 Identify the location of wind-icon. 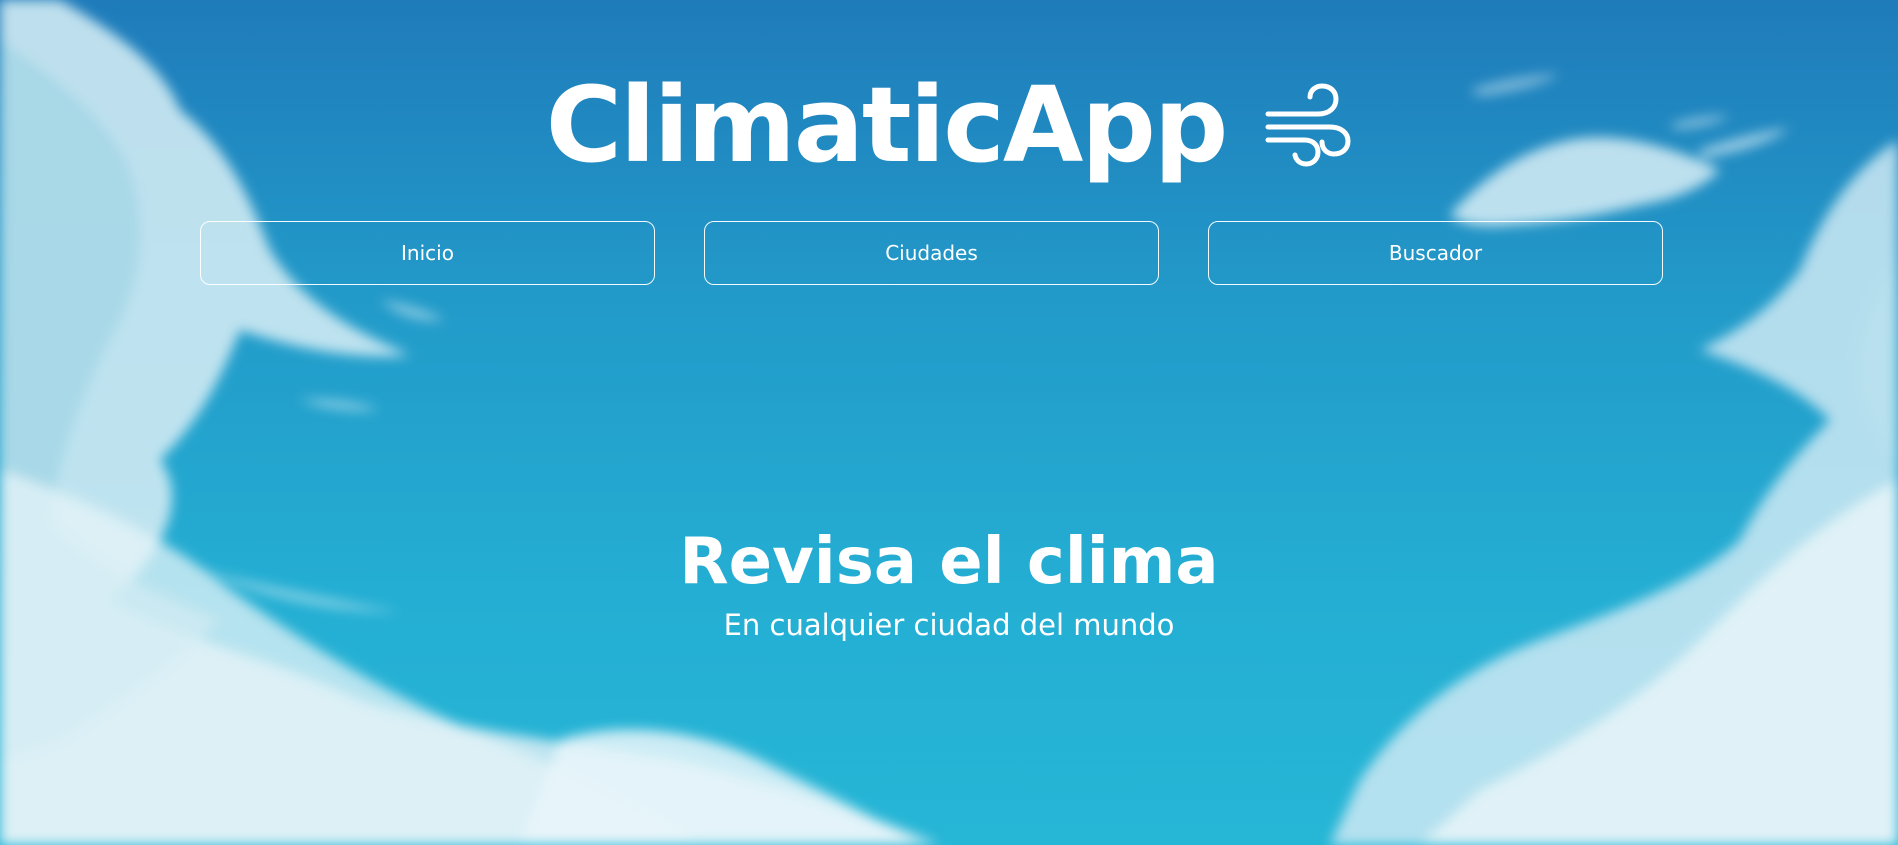
(1306, 127).